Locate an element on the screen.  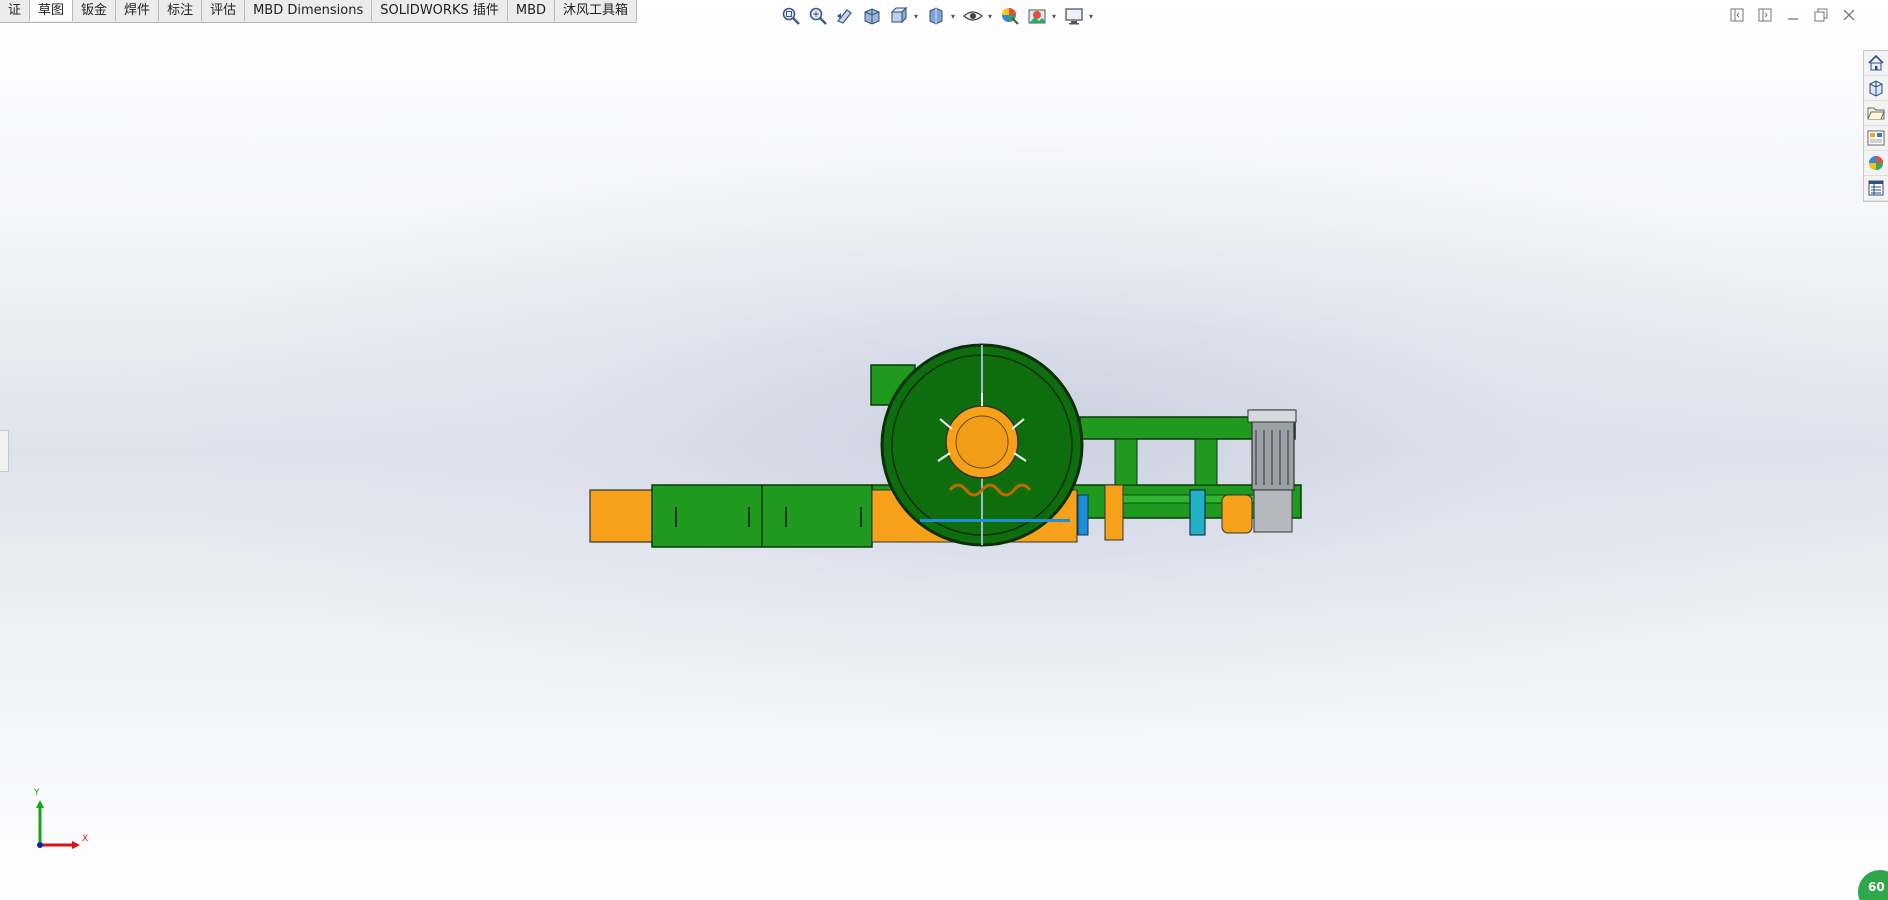
tab-sketch: 草图 is located at coordinates (52, 10).